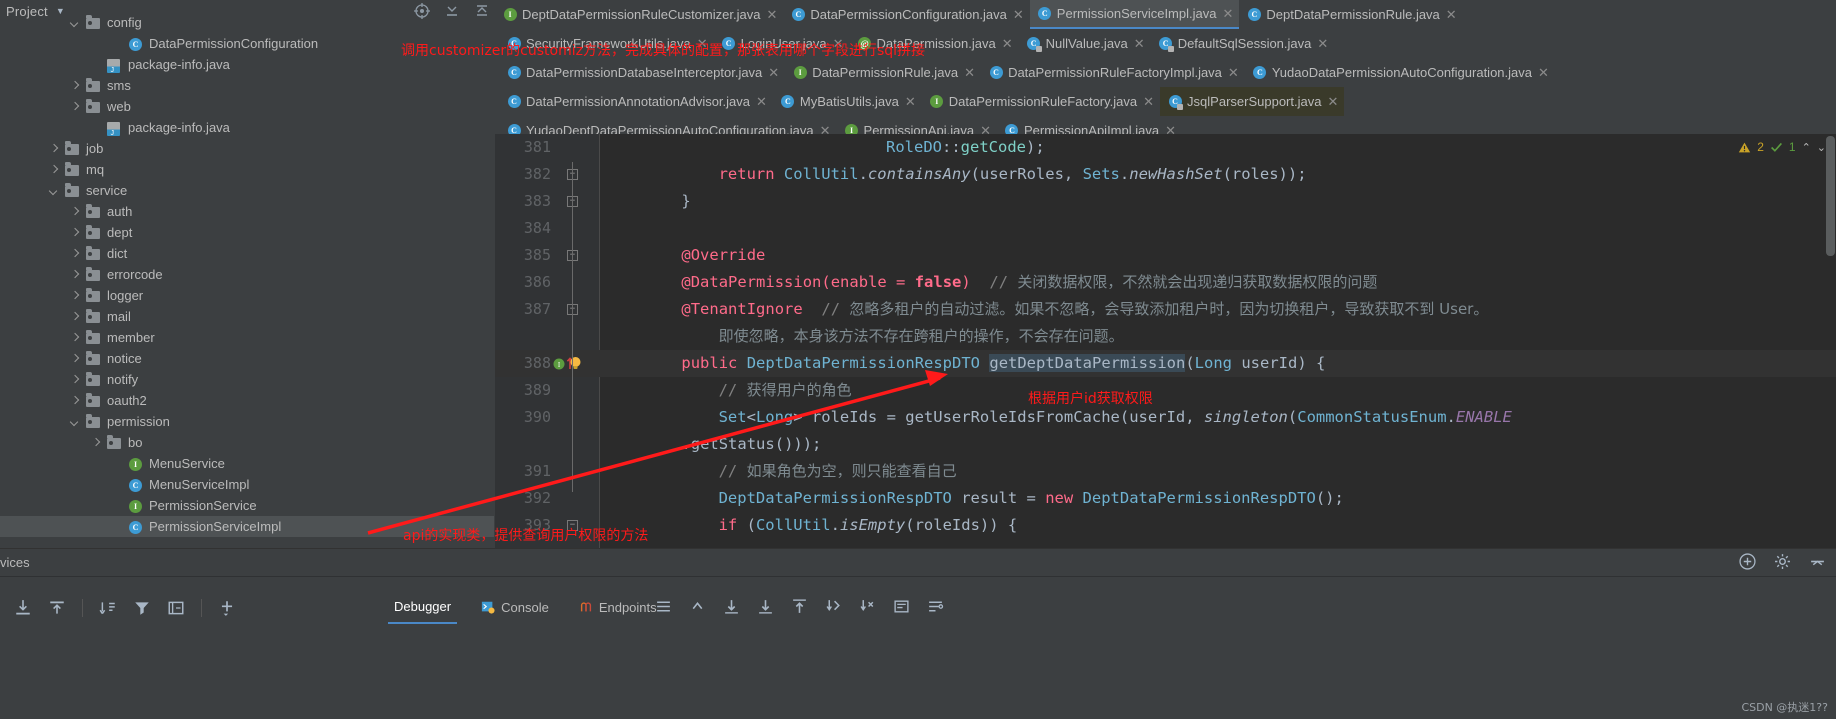 This screenshot has height=719, width=1836. Describe the element at coordinates (1821, 147) in the screenshot. I see `chevron-down-icon: ⌄` at that location.